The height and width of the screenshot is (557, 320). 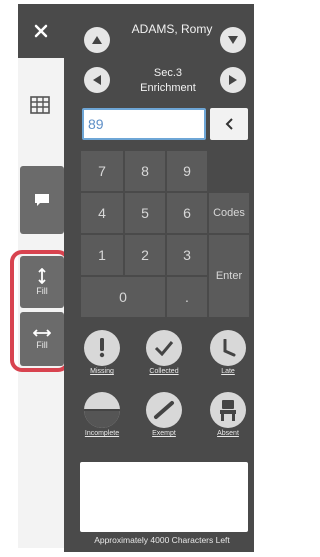 I want to click on incomplete-label: Incomplete, so click(x=102, y=433).